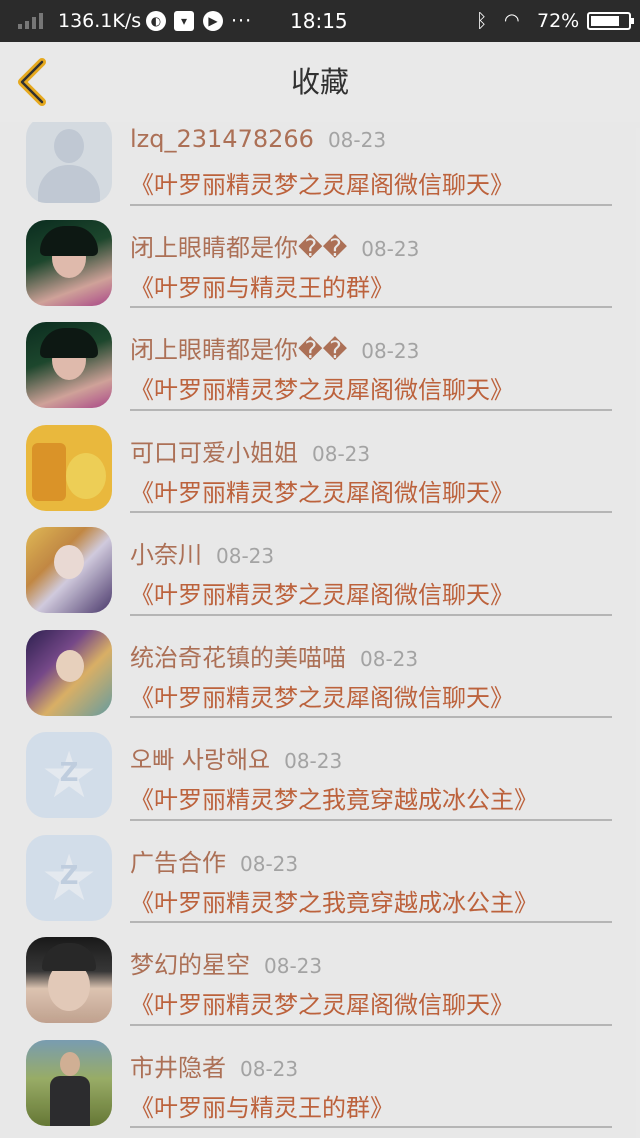  I want to click on browser-icon: ◐, so click(156, 21).